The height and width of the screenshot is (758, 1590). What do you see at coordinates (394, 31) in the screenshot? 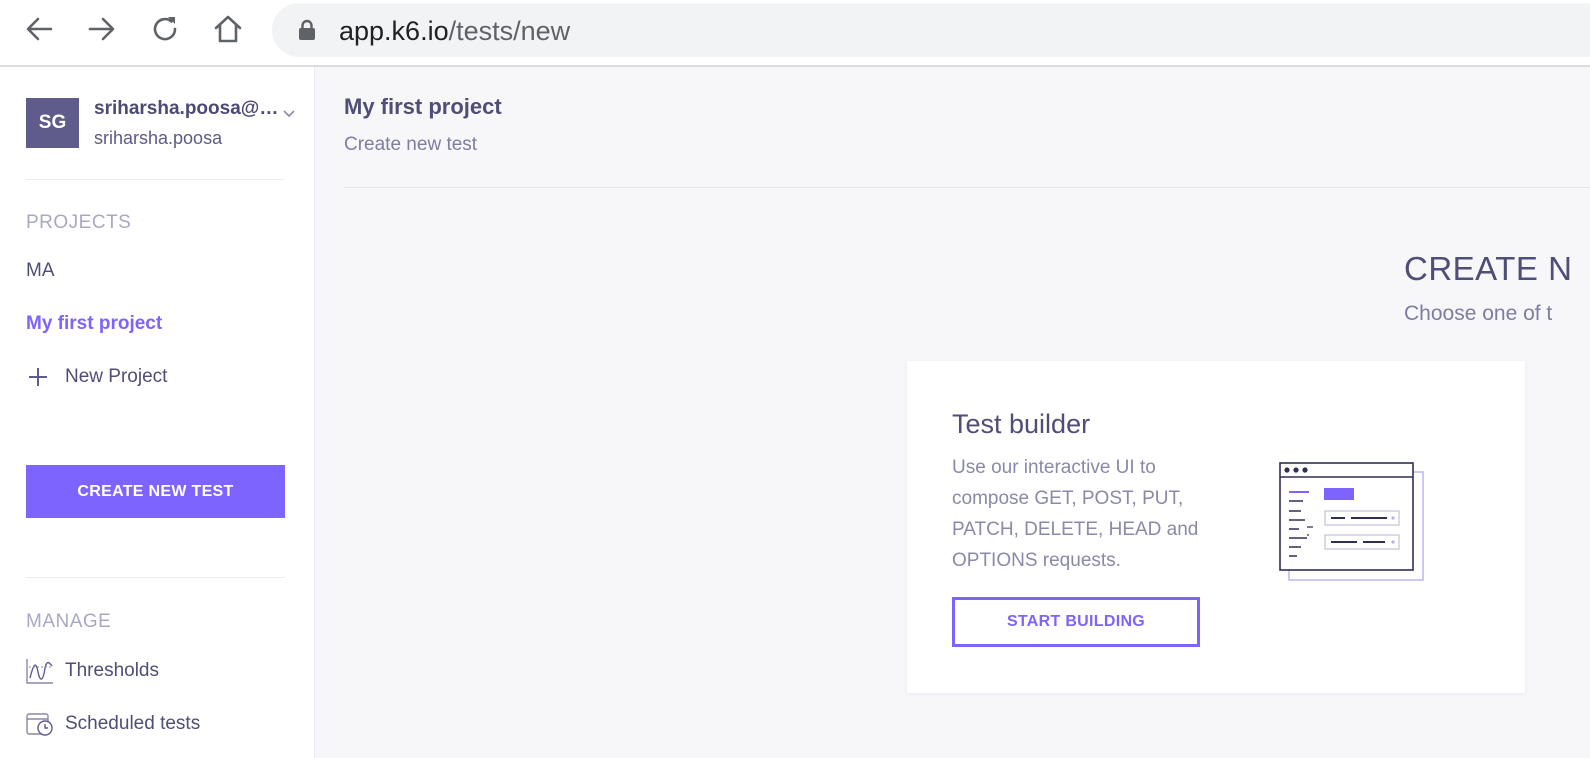
I see `url-host: app.k6.io` at bounding box center [394, 31].